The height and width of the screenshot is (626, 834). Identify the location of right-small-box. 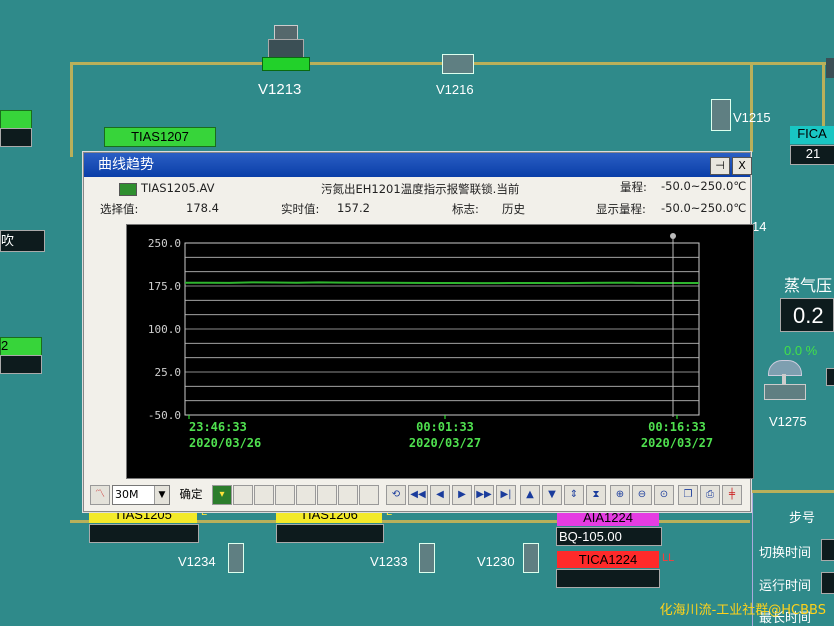
(830, 377).